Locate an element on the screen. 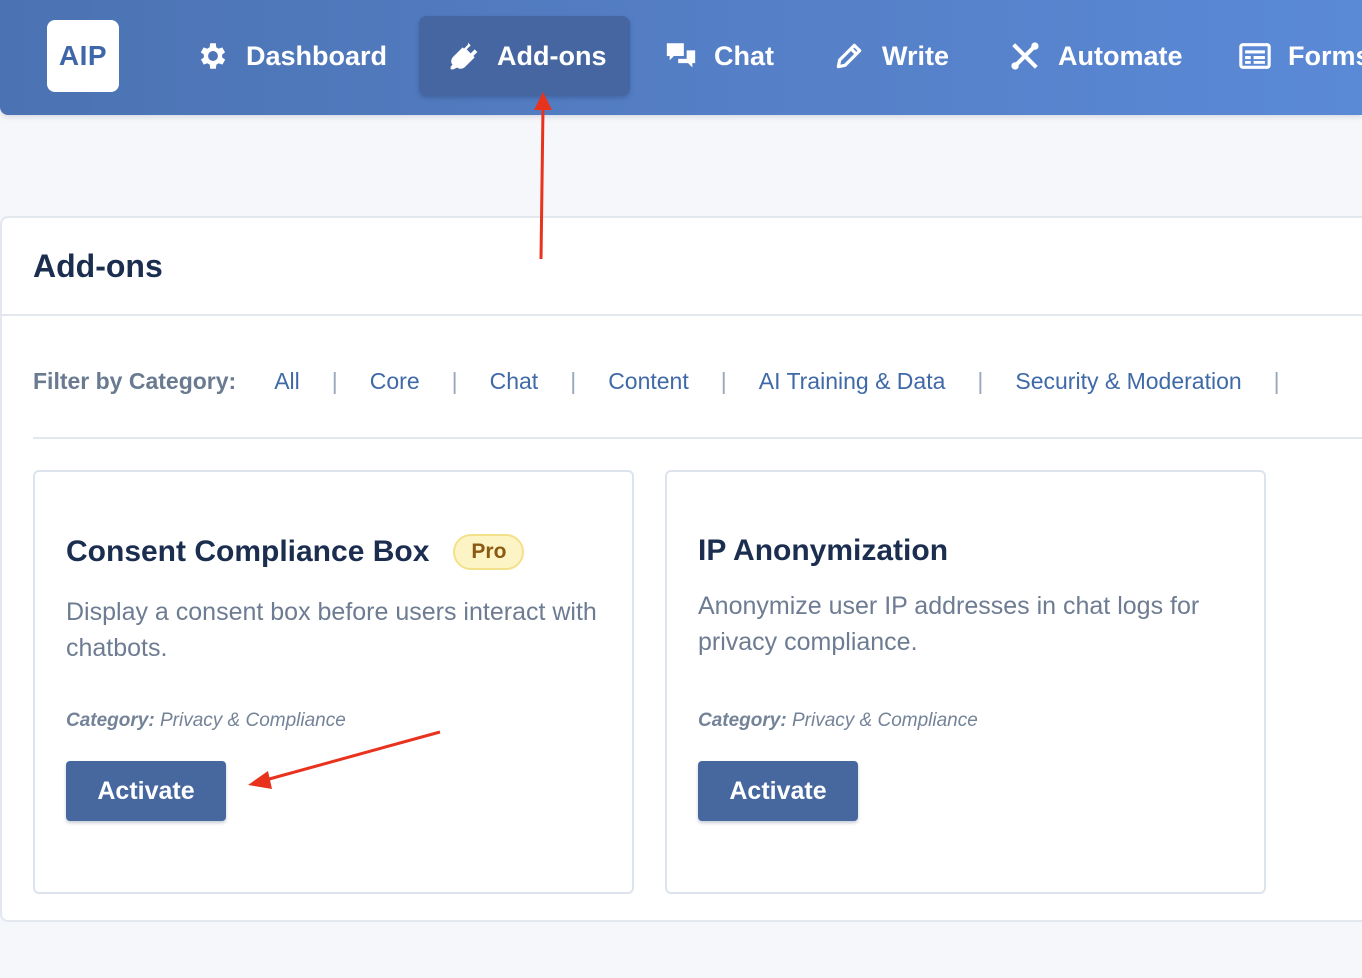 The image size is (1362, 978). pro-badge: Pro is located at coordinates (489, 552).